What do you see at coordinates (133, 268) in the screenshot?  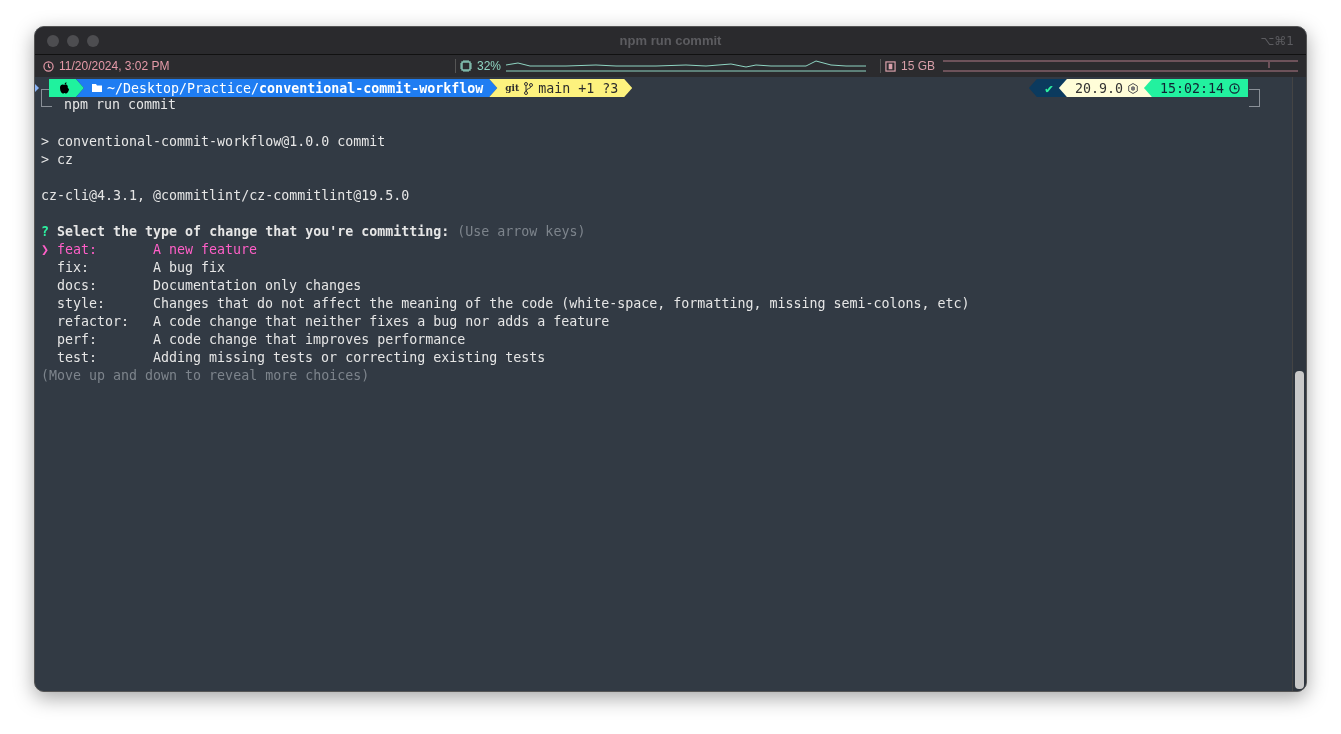 I see `choice-option: fix: A bug fix` at bounding box center [133, 268].